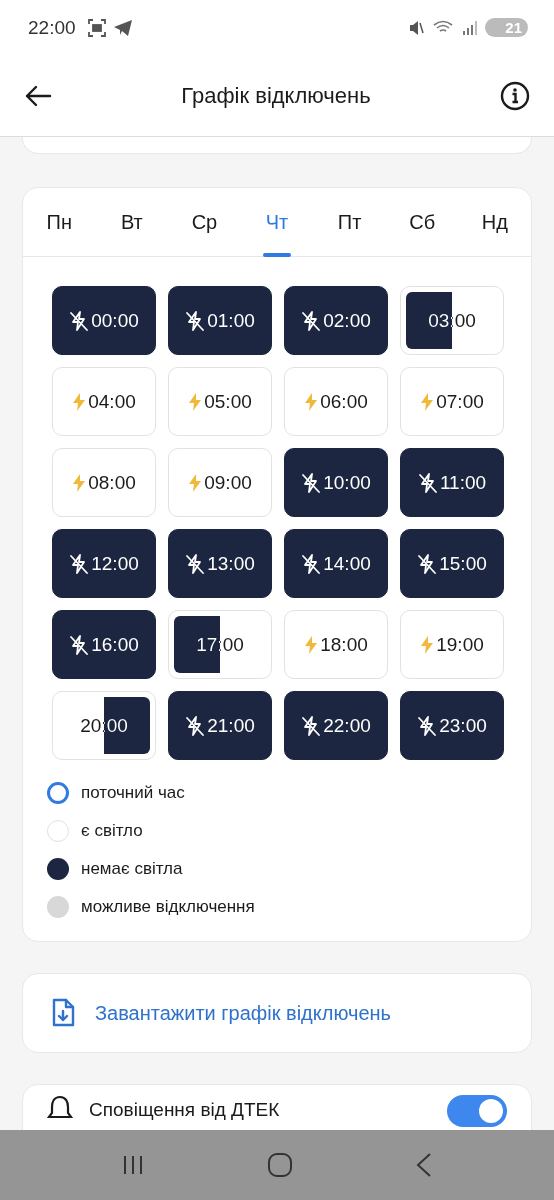 Image resolution: width=554 pixels, height=1200 pixels. I want to click on hour-cell: 20:00, so click(104, 725).